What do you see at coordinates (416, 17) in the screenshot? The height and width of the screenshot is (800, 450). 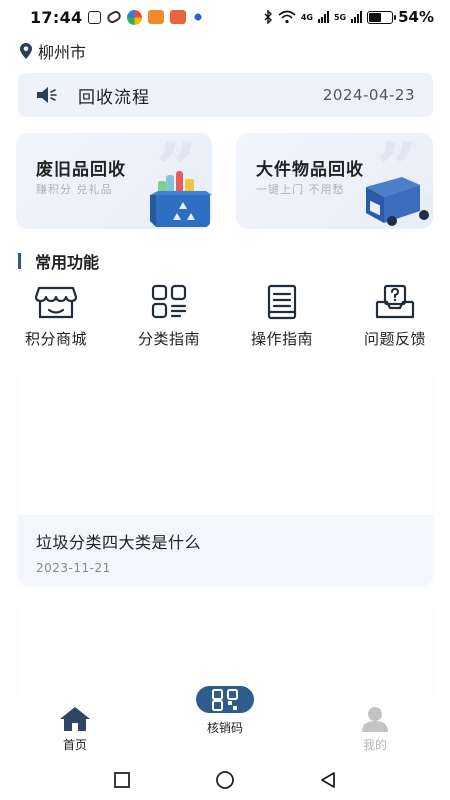 I see `battery-text: 54%` at bounding box center [416, 17].